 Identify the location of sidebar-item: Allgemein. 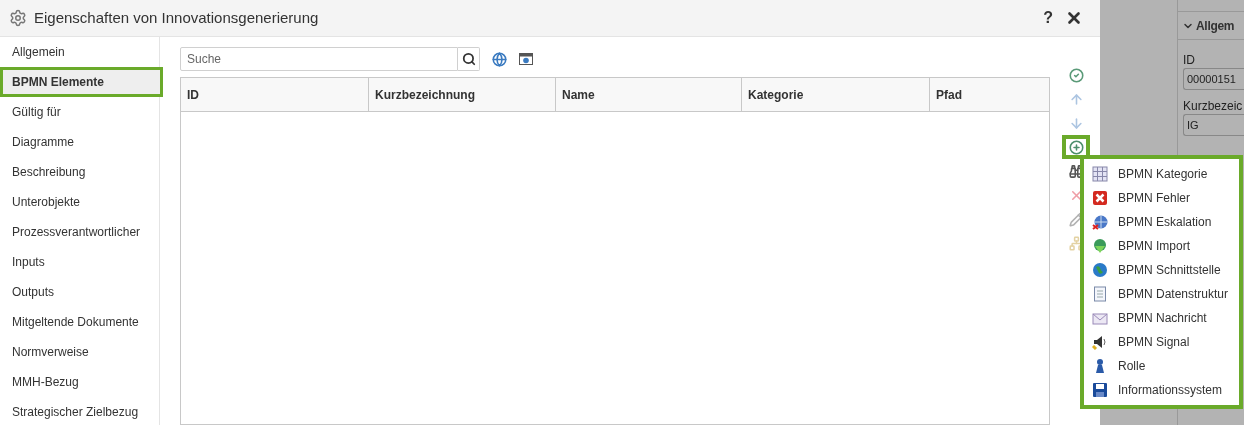
(79, 52).